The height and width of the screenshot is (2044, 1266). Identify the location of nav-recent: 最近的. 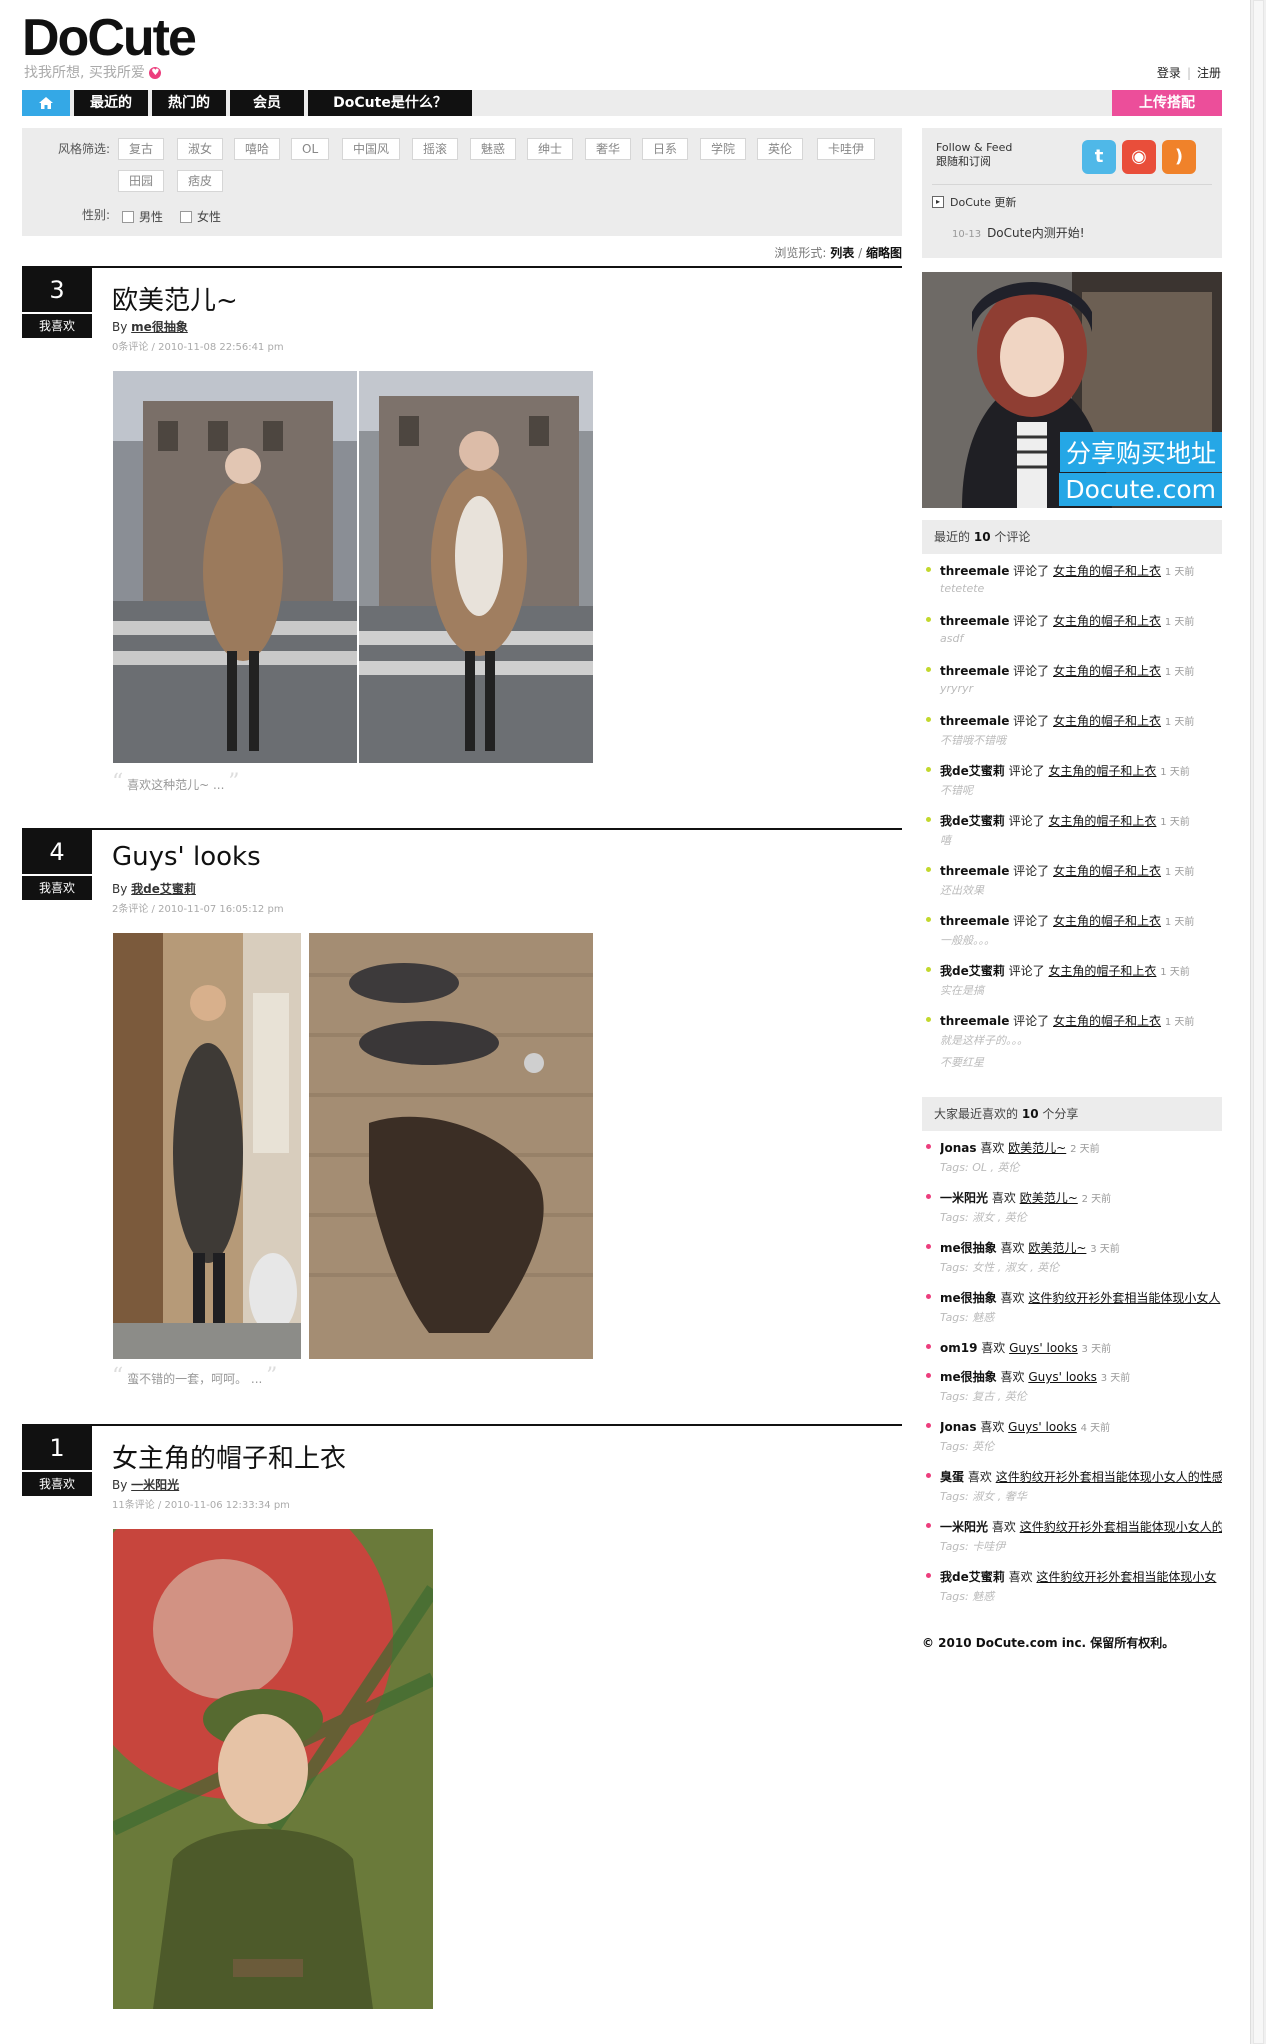
(111, 103).